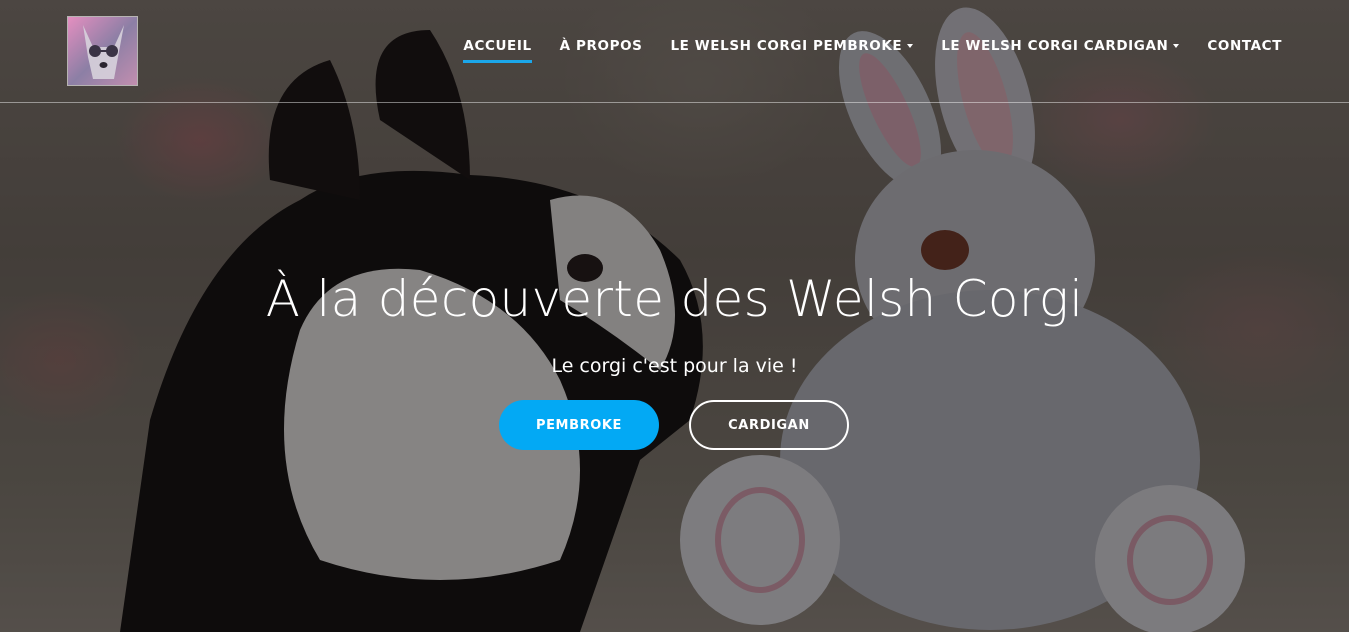  I want to click on corgi-logo-icon, so click(102, 51).